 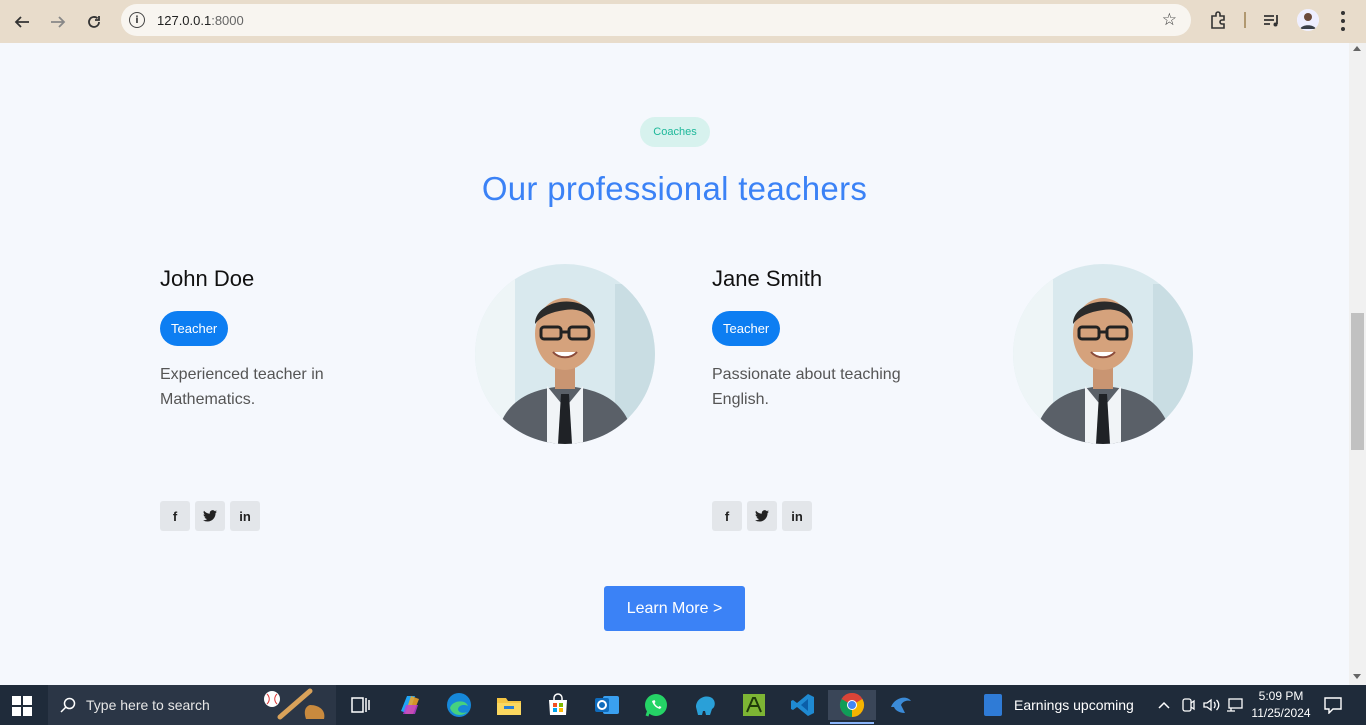 What do you see at coordinates (656, 20) in the screenshot?
I see `address-bar: i 127.0.0.1:8000 ☆` at bounding box center [656, 20].